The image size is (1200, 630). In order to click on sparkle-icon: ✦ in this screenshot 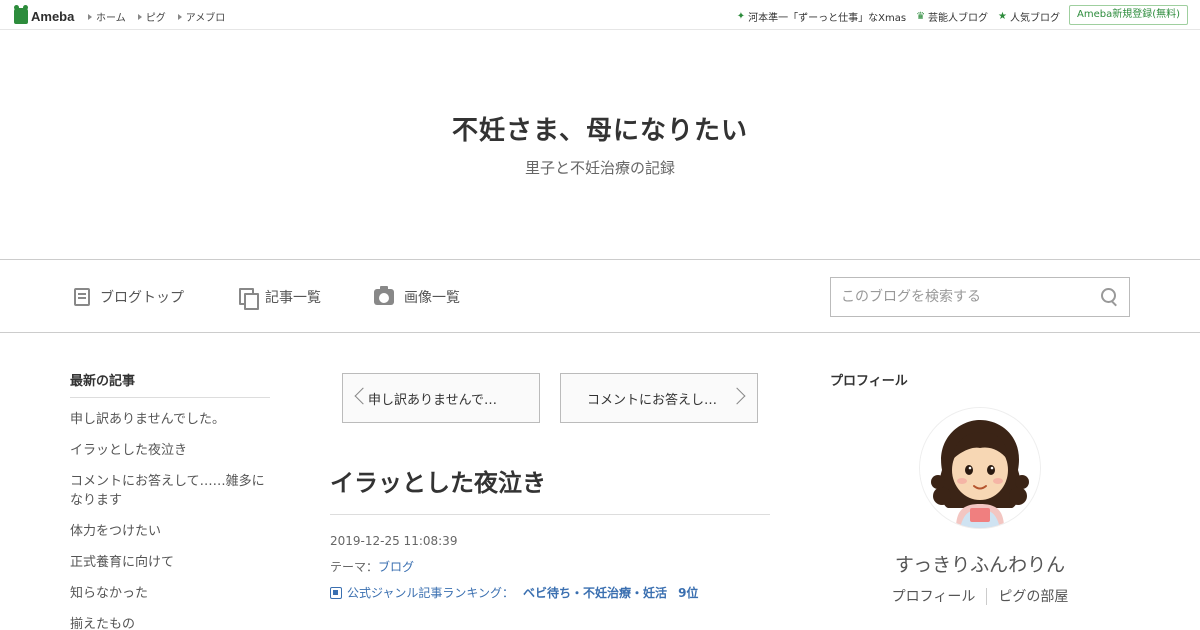, I will do `click(741, 16)`.